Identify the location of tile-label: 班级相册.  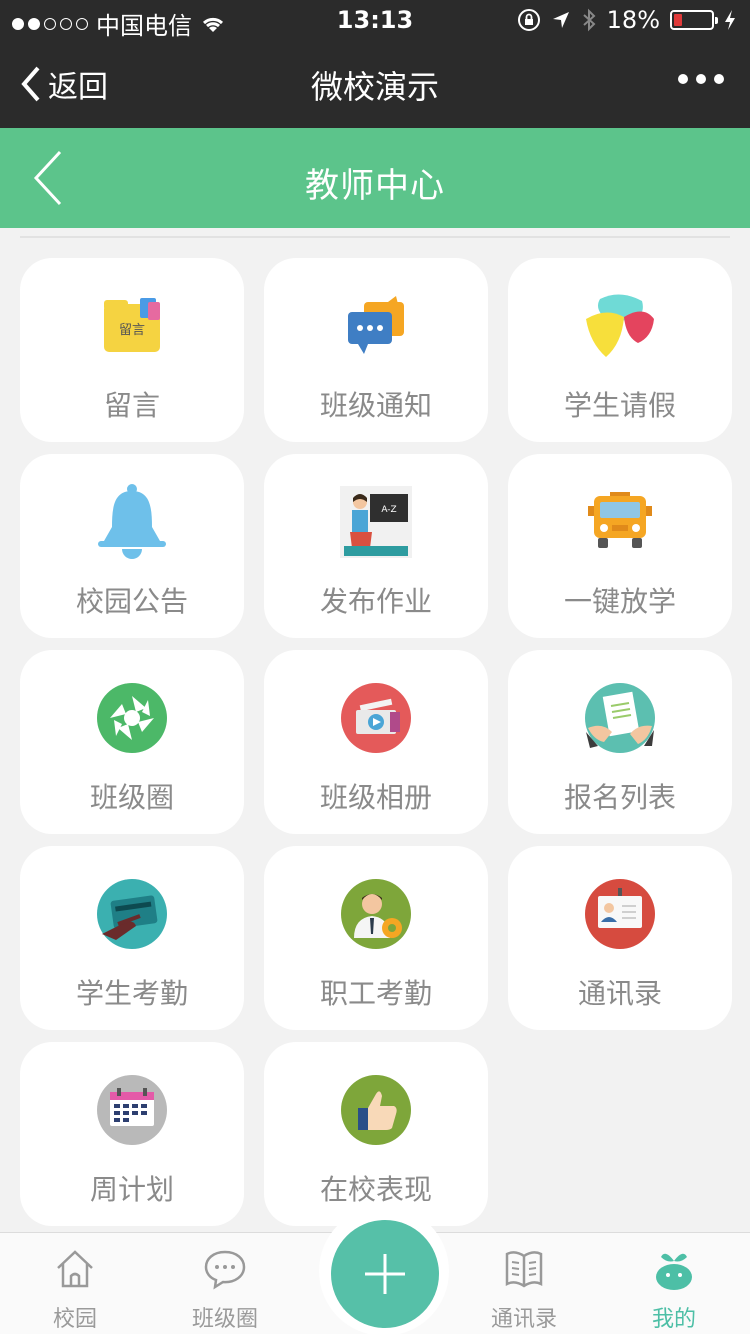
(375, 797).